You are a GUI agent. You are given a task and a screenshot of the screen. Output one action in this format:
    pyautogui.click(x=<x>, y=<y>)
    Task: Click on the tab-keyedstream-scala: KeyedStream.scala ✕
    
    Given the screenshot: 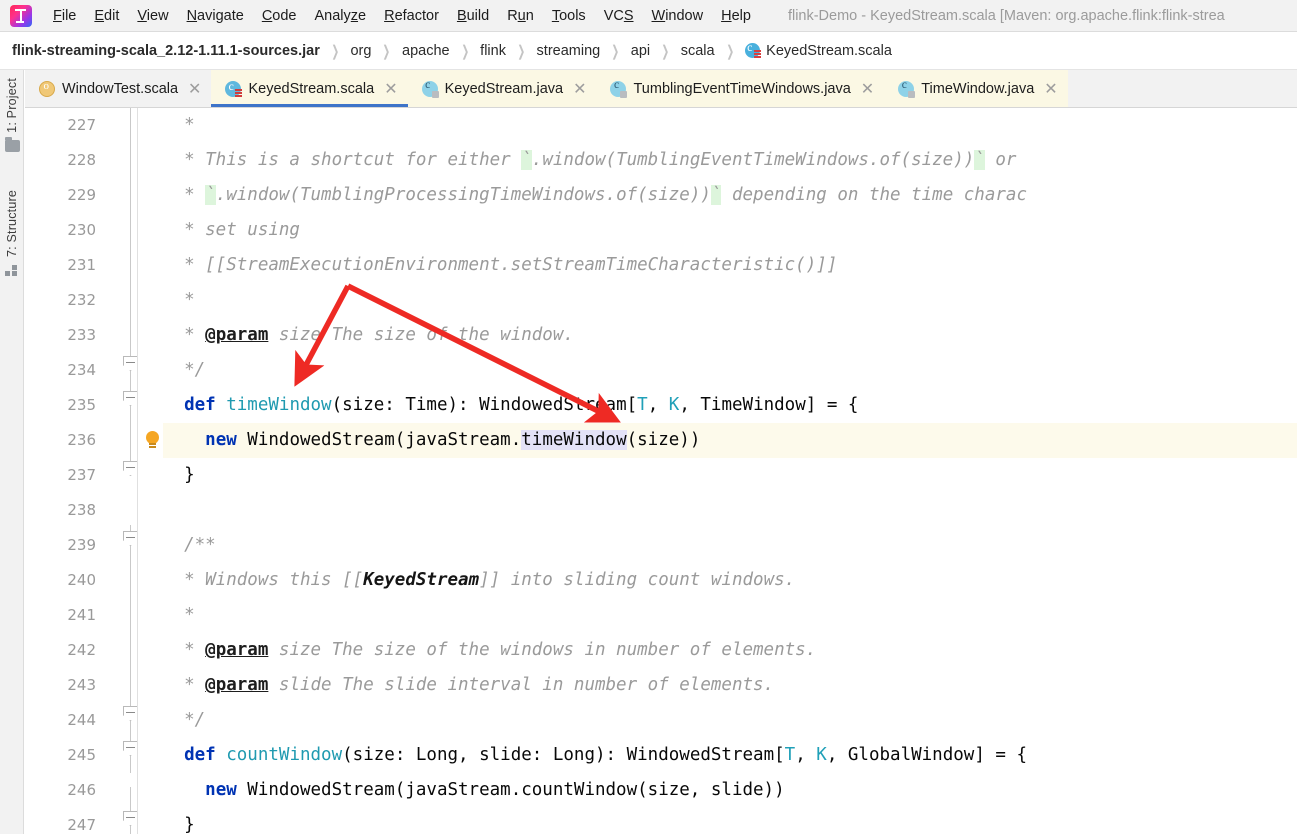 What is the action you would take?
    pyautogui.click(x=309, y=88)
    